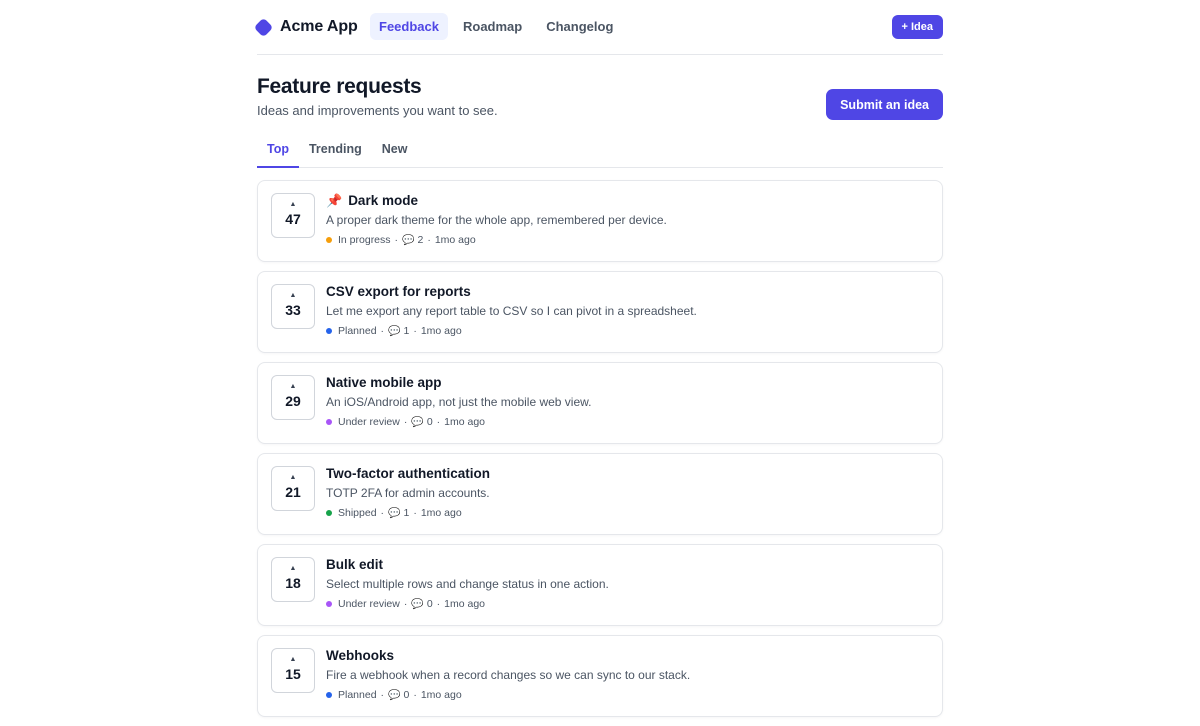 The width and height of the screenshot is (1200, 726). I want to click on request-title: 📌 Dark mode, so click(628, 200).